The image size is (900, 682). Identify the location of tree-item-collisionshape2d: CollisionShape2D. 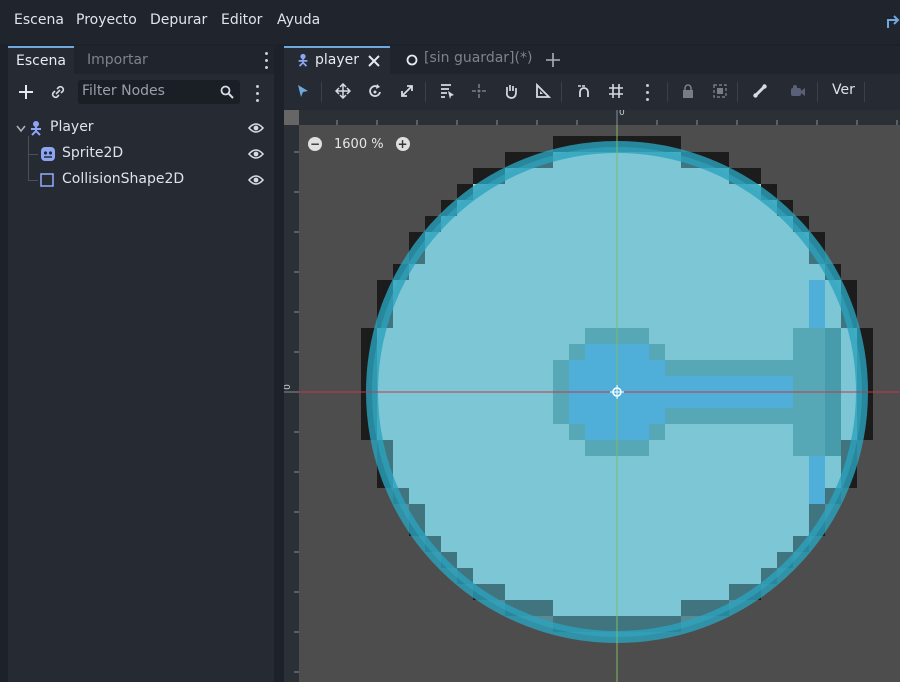
(141, 174).